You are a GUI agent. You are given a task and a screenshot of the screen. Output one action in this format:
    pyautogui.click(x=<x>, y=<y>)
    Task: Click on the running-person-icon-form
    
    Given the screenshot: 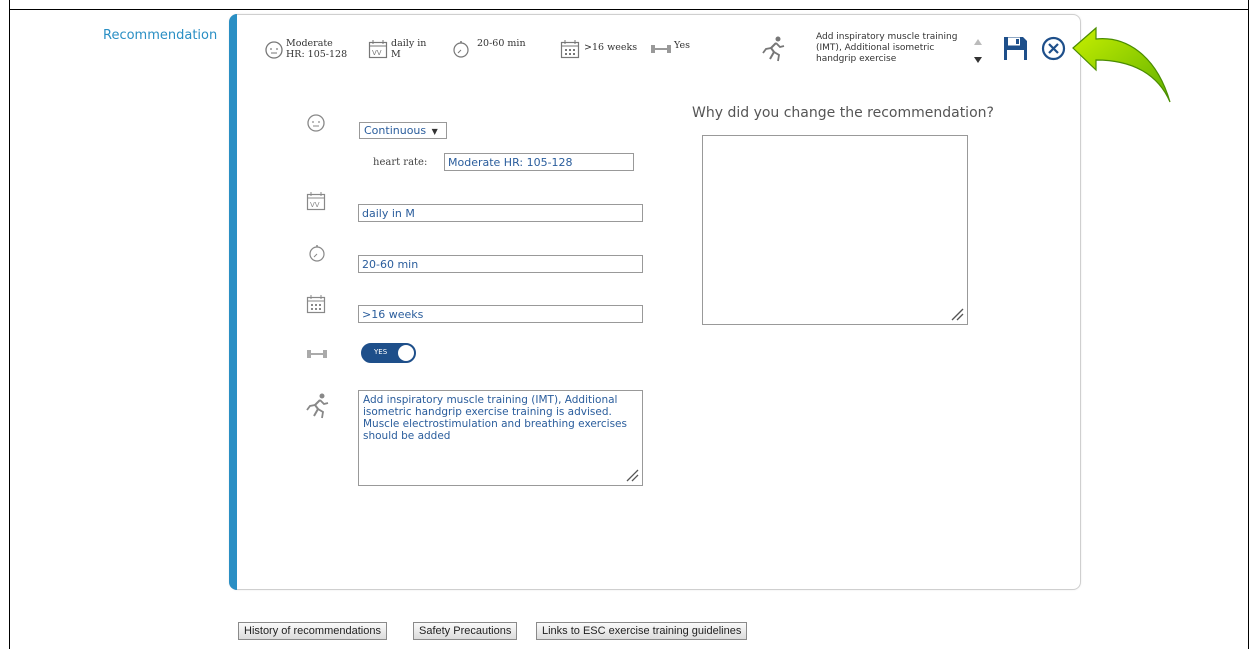 What is the action you would take?
    pyautogui.click(x=317, y=406)
    